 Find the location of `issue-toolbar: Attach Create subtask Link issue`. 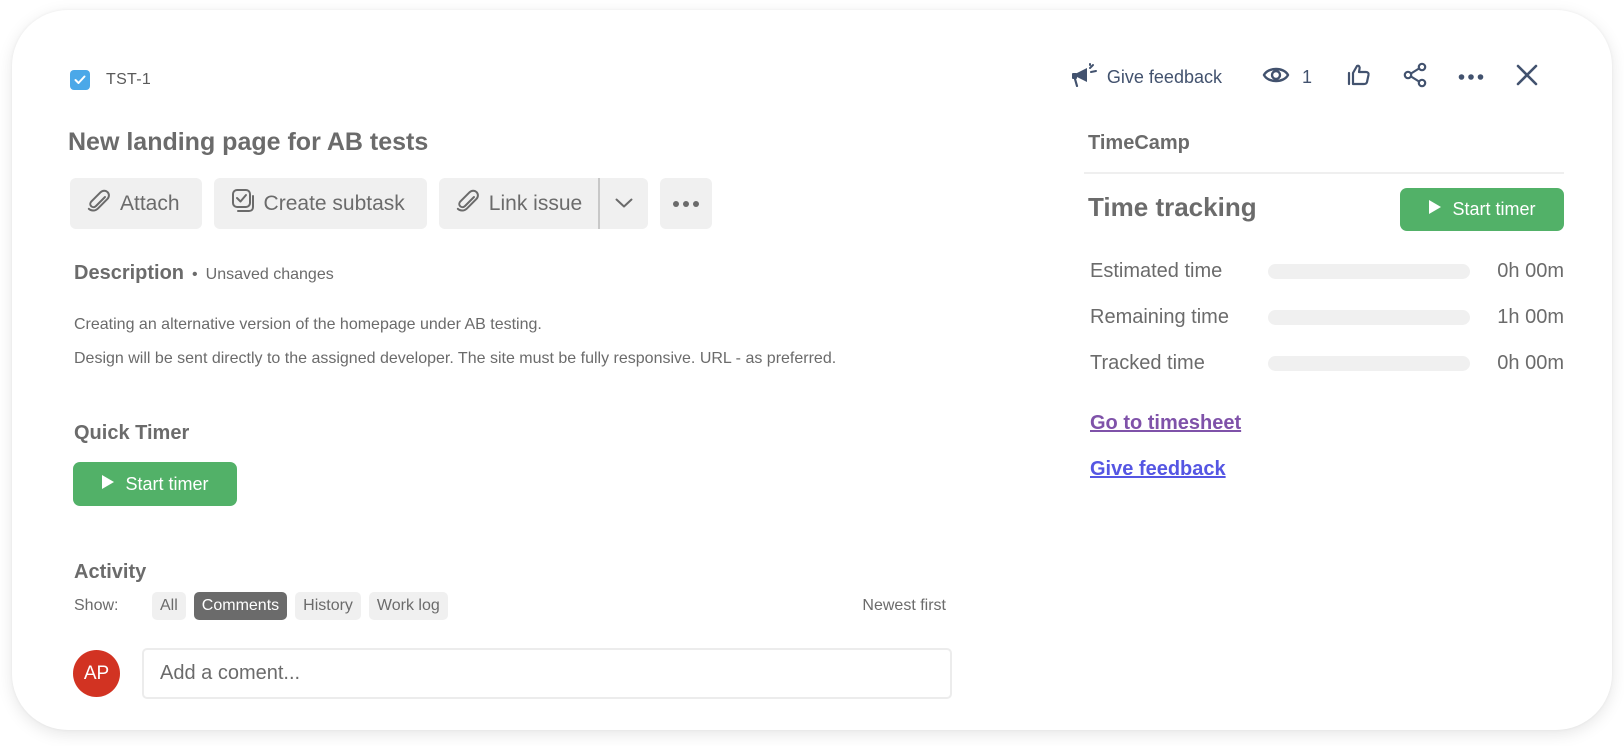

issue-toolbar: Attach Create subtask Link issue is located at coordinates (391, 203).